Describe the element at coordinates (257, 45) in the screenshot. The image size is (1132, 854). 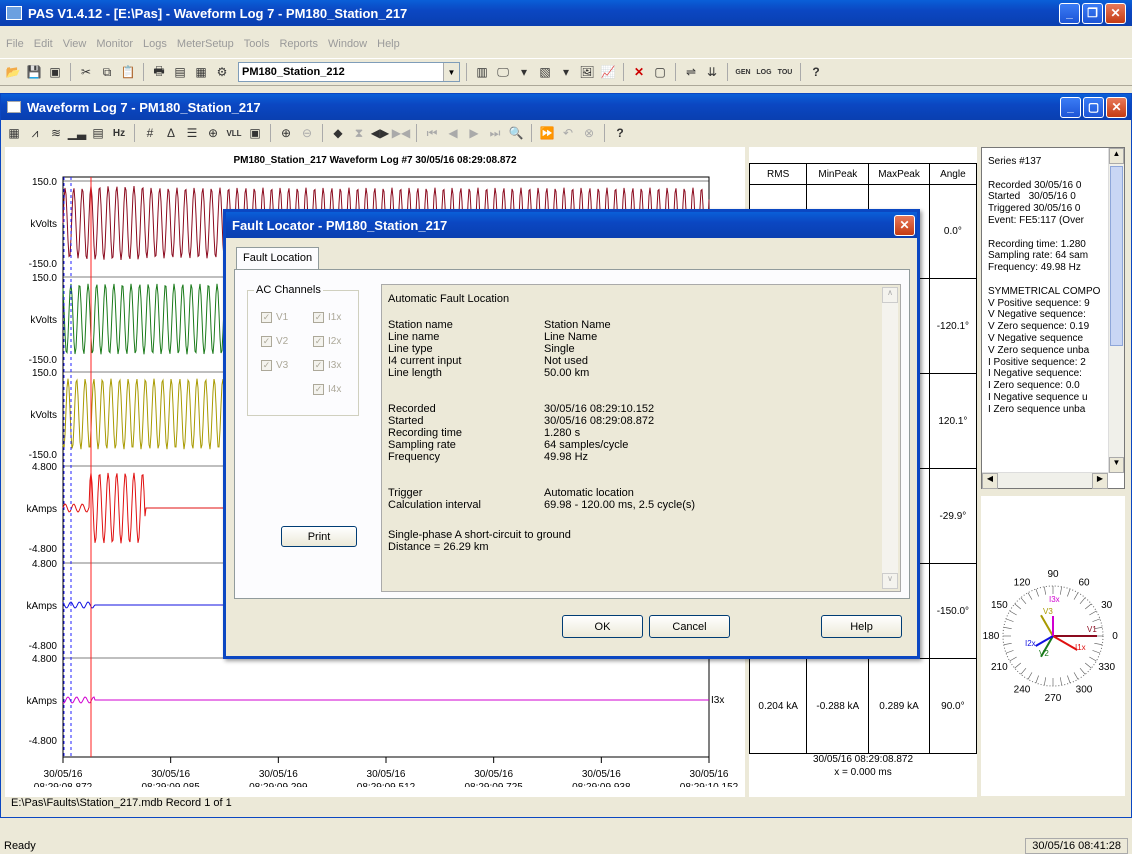
I see `menu-item: Tools` at that location.